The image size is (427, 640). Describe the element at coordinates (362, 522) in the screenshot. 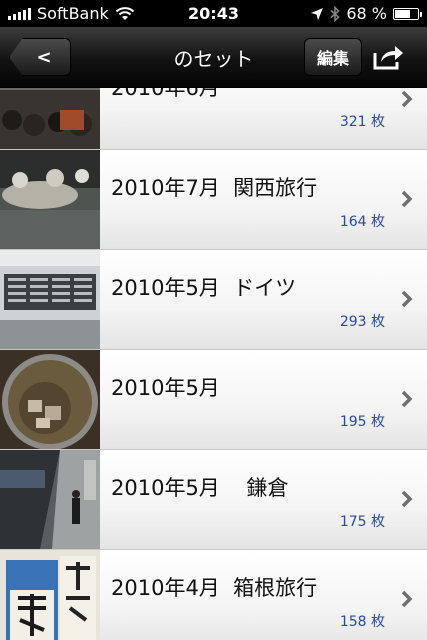

I see `photo-count: 175 枚` at that location.